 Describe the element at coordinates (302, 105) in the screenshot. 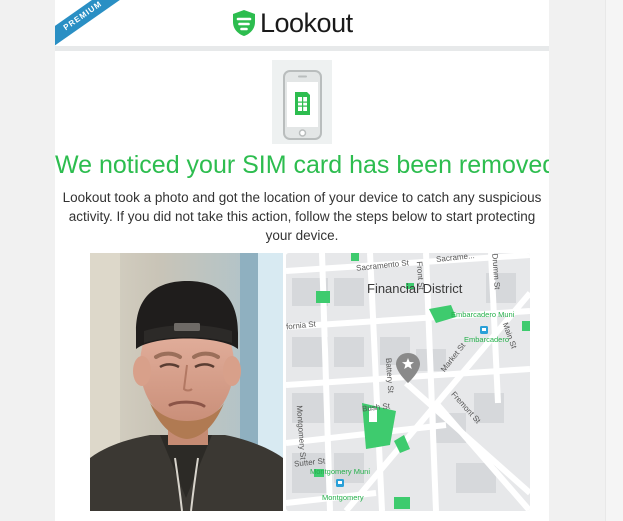

I see `sim-card-phone-icon` at that location.